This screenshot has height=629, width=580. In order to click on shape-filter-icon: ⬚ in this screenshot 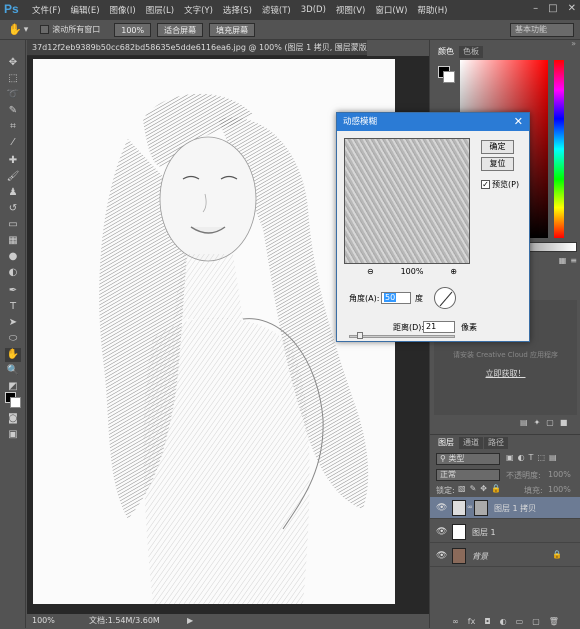, I will do `click(541, 457)`.